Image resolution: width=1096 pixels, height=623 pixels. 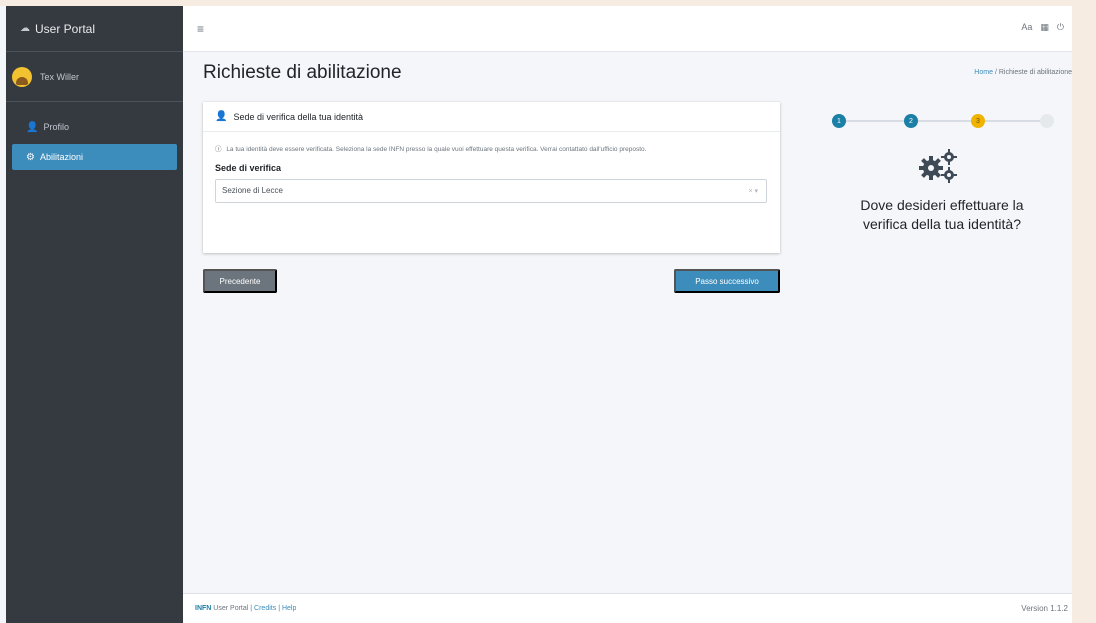 I want to click on previous-button: Precedente, so click(x=240, y=281).